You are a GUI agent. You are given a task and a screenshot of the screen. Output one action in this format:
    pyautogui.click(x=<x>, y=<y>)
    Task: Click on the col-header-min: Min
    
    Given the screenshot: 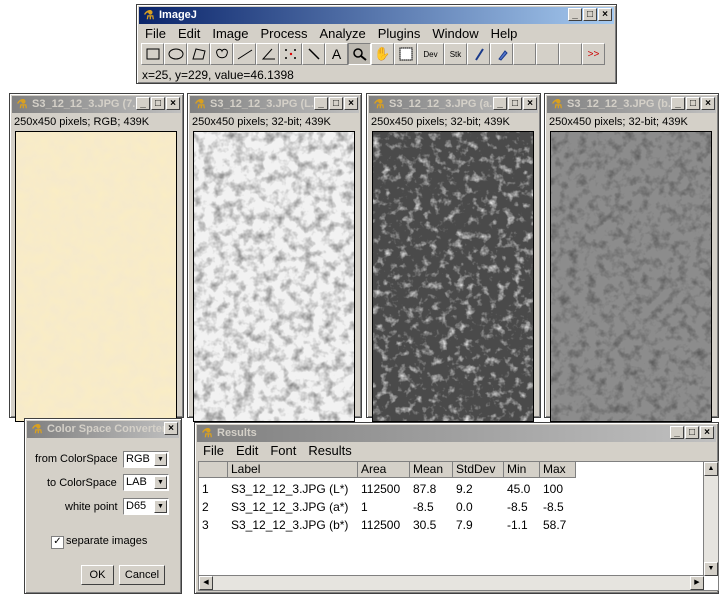 What is the action you would take?
    pyautogui.click(x=522, y=470)
    